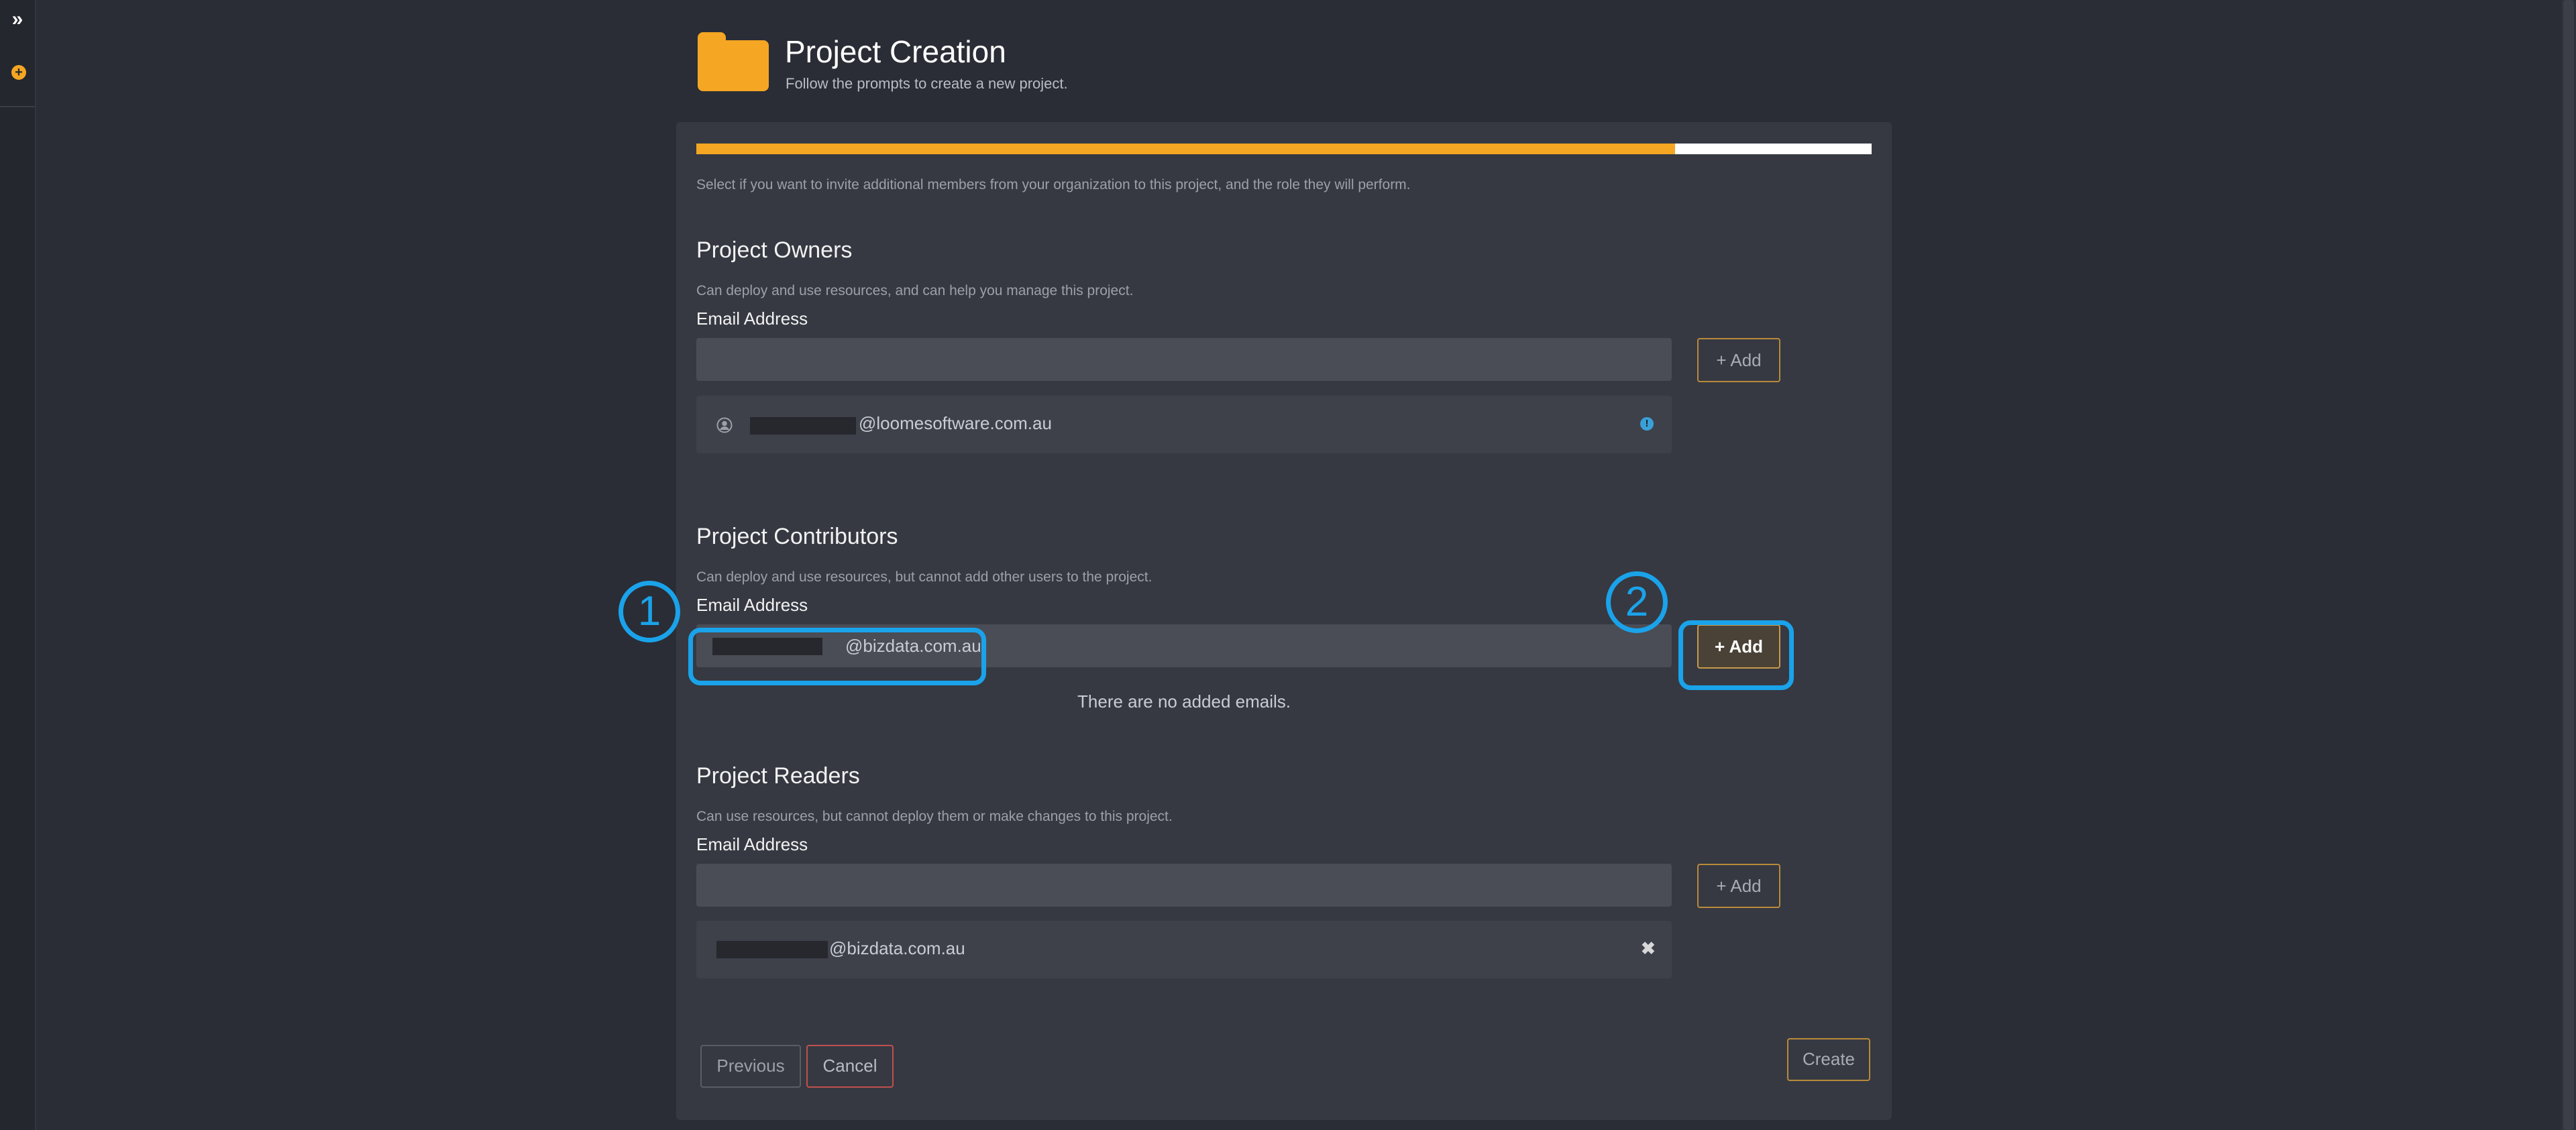 The image size is (2576, 1130). Describe the element at coordinates (1637, 602) in the screenshot. I see `callout-number-2: 2` at that location.